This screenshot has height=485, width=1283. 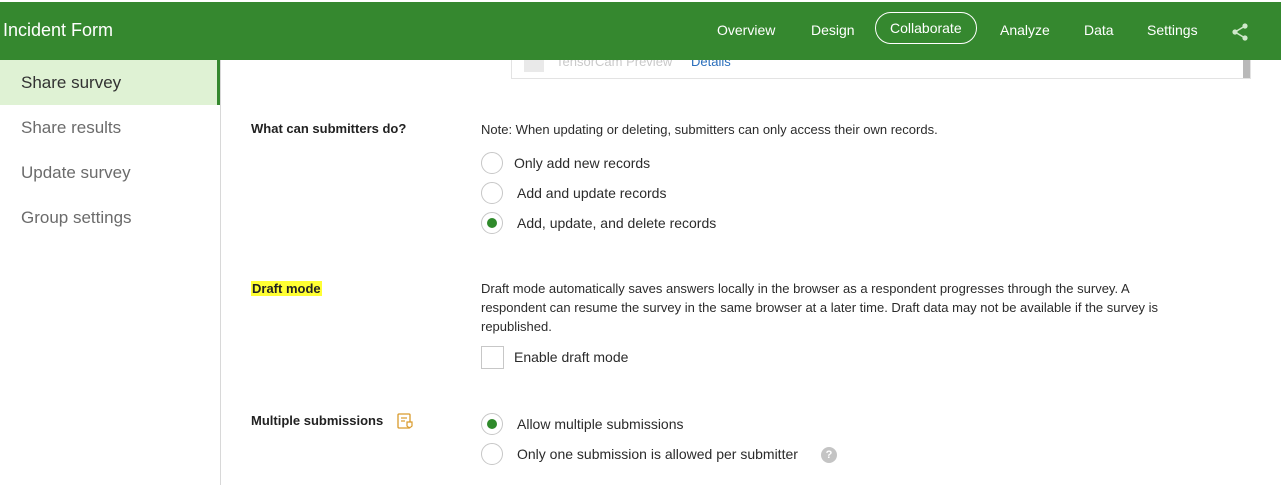 I want to click on radio-label-add-update: Add and update records, so click(x=591, y=193).